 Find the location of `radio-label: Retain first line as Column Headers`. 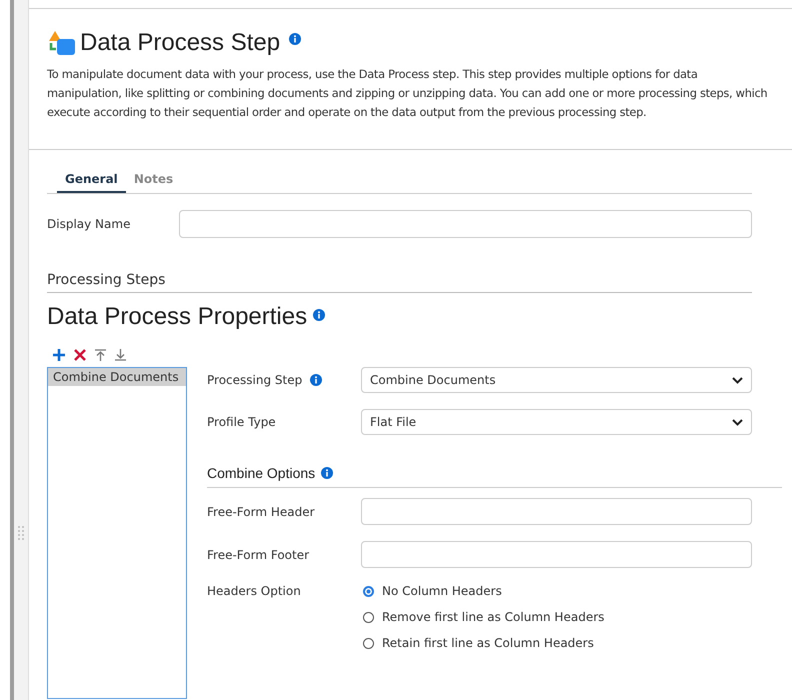

radio-label: Retain first line as Column Headers is located at coordinates (488, 643).